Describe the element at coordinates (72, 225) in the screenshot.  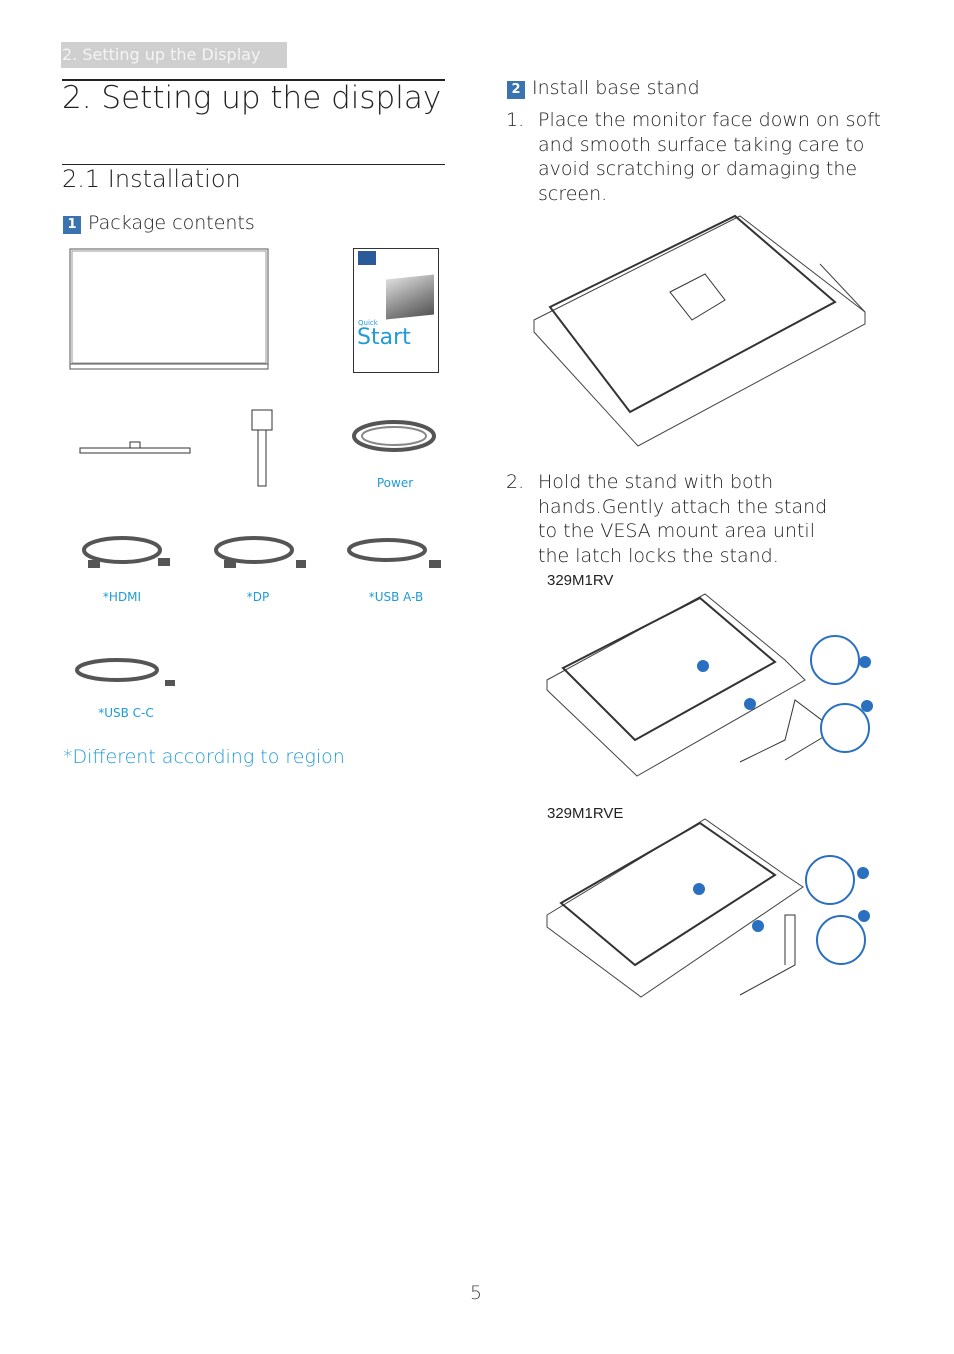
I see `step-badge: 1` at that location.